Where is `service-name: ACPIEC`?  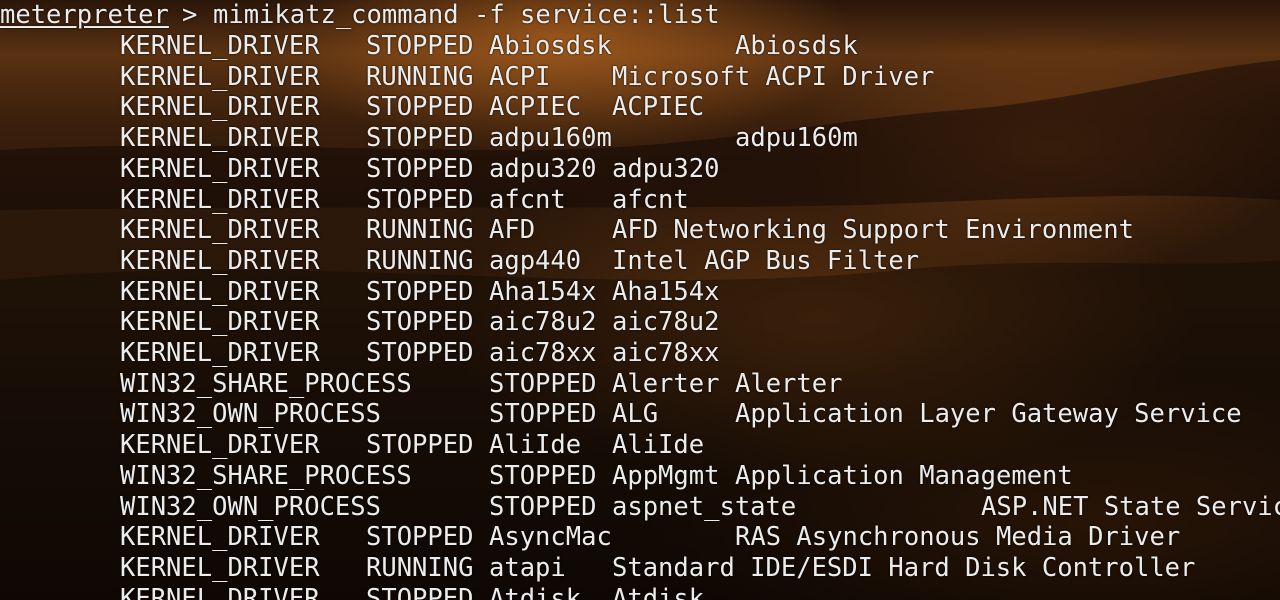 service-name: ACPIEC is located at coordinates (535, 107).